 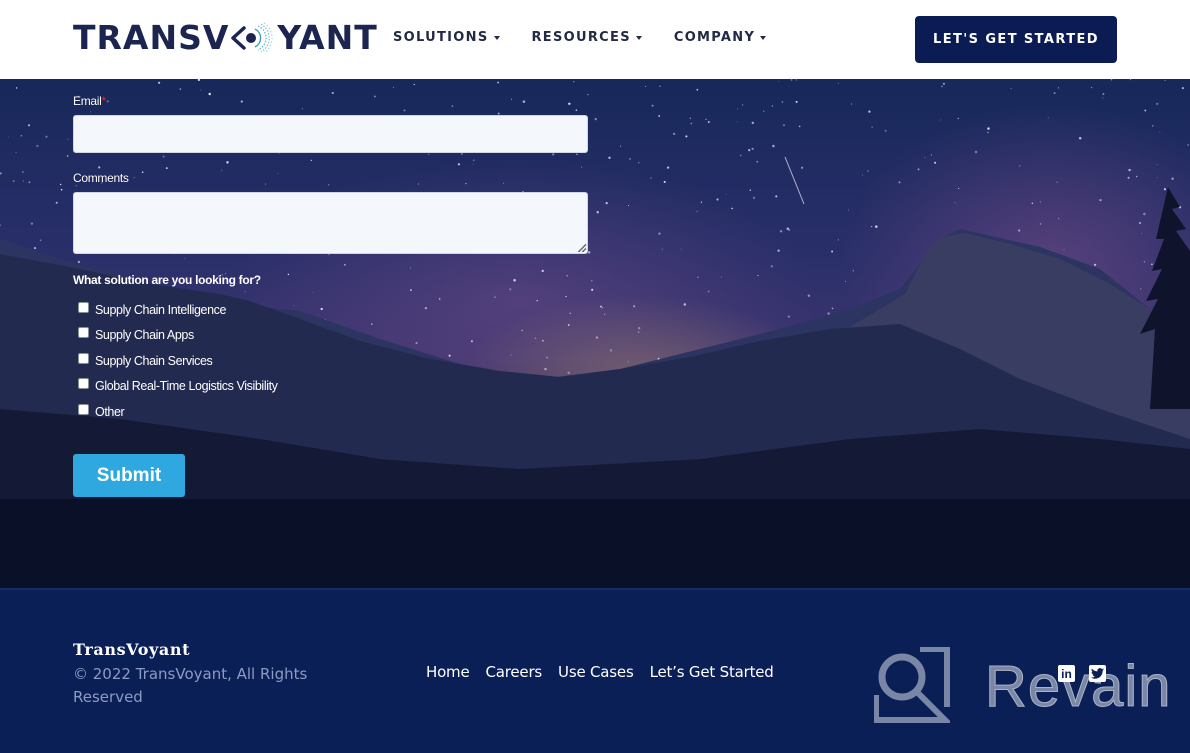 What do you see at coordinates (712, 672) in the screenshot?
I see `footer-link-lets-get-started: Let’s Get Started` at bounding box center [712, 672].